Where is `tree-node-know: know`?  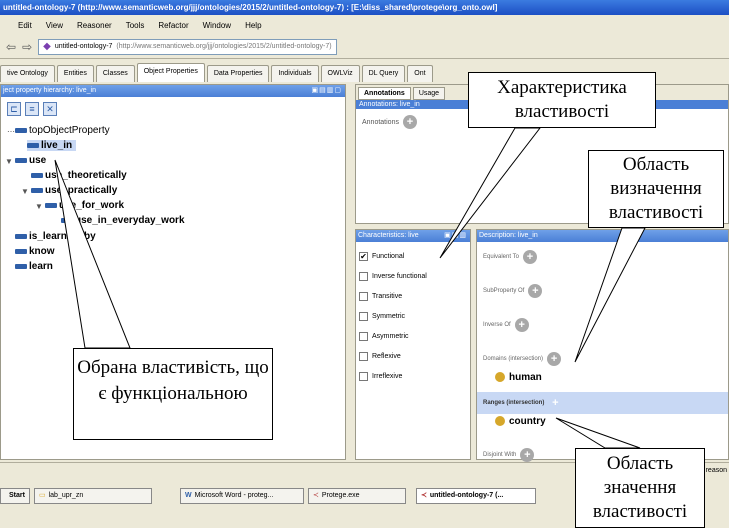
tree-node-know: know is located at coordinates (35, 251).